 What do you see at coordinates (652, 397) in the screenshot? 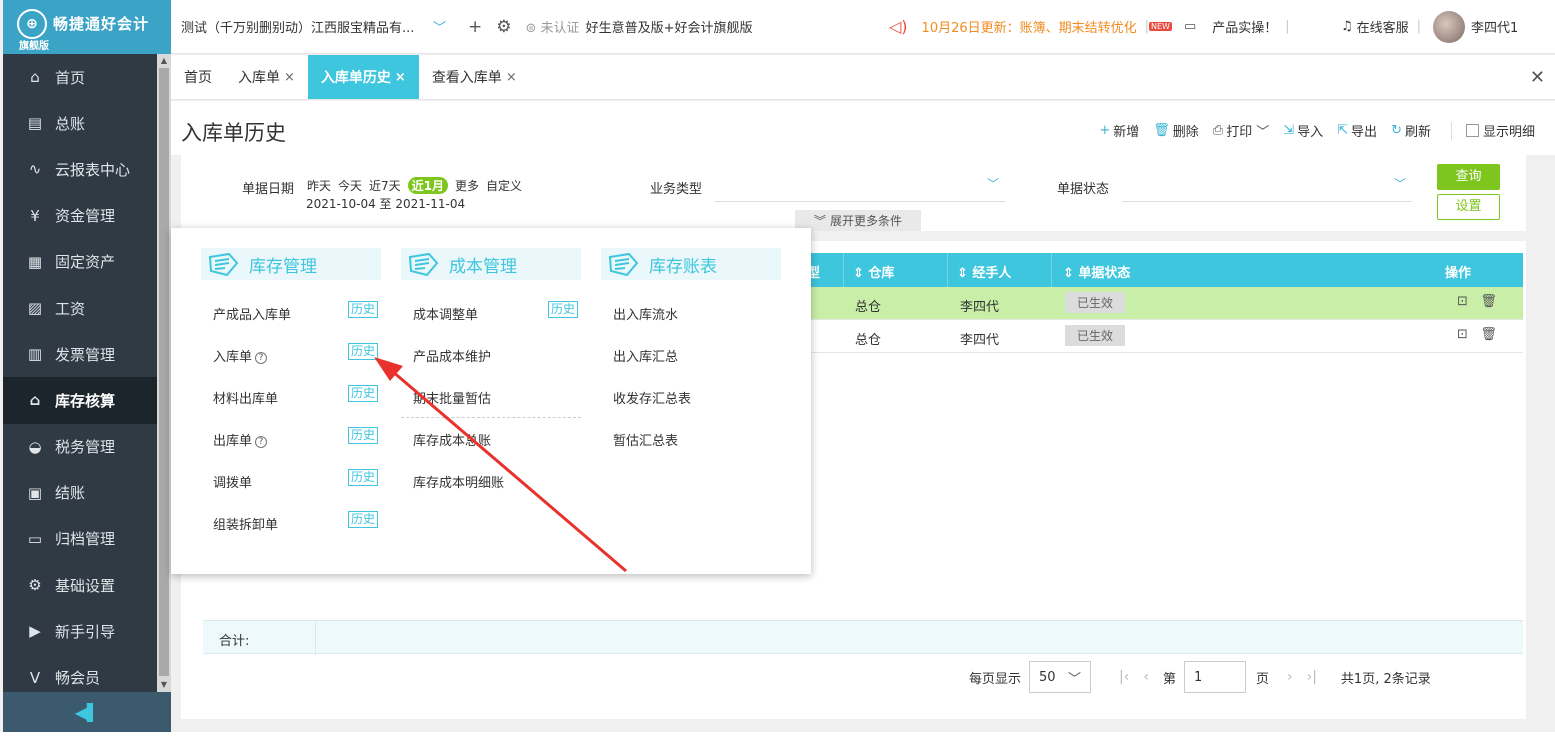
I see `menu-item: 收发存汇总表` at bounding box center [652, 397].